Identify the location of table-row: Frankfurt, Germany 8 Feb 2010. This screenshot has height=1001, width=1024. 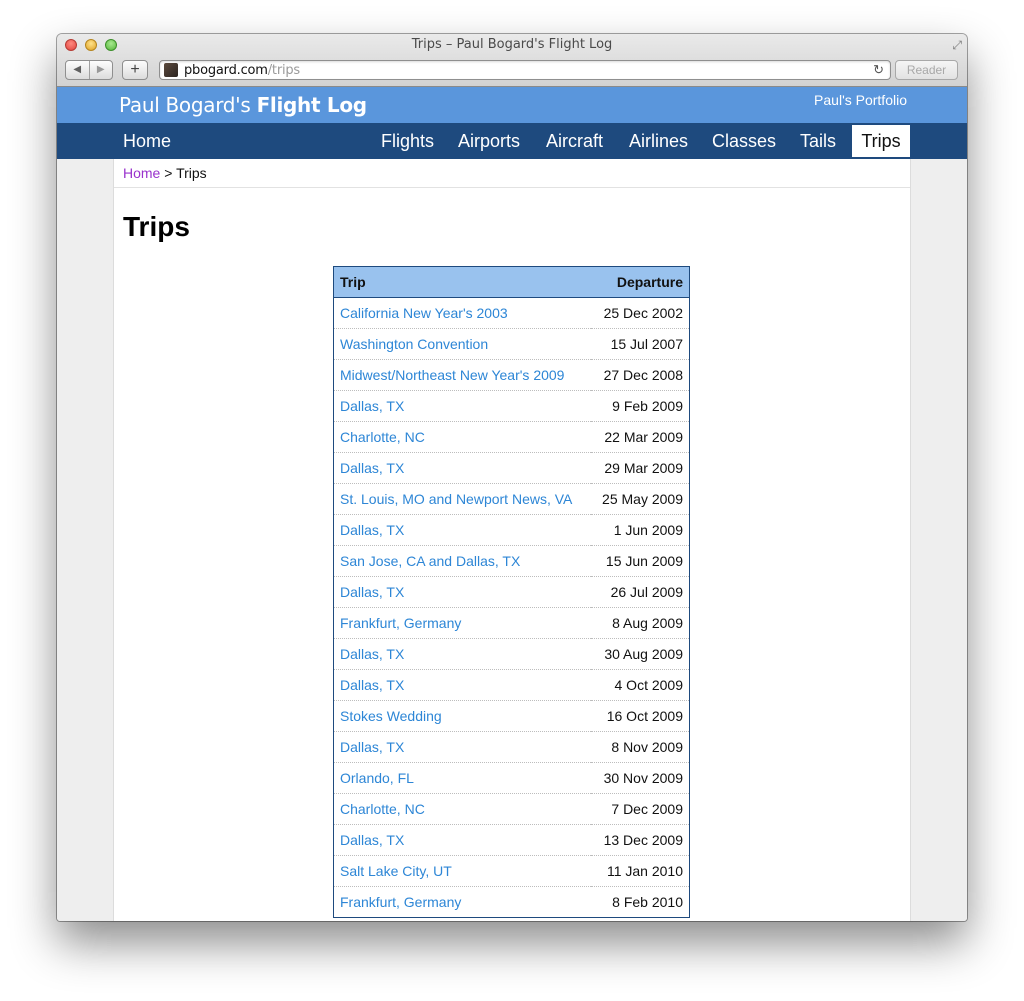
(511, 902).